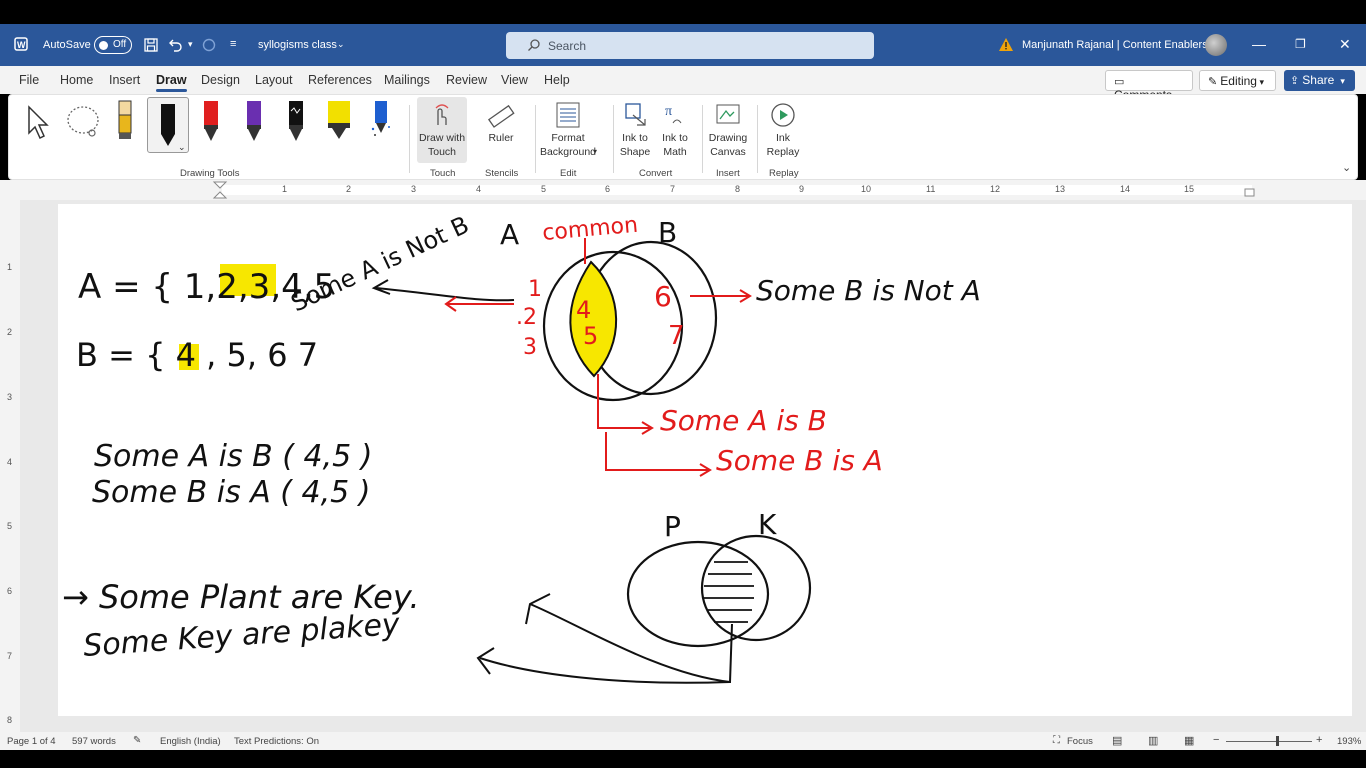 This screenshot has width=1366, height=768. I want to click on focus-label: Focus, so click(1080, 741).